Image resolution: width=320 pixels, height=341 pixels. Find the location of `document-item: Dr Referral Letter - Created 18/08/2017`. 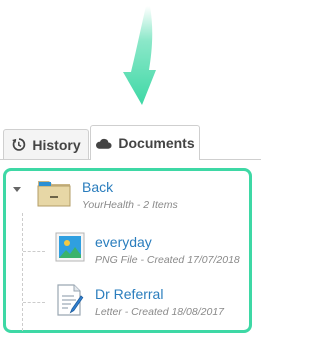

document-item: Dr Referral Letter - Created 18/08/2017 is located at coordinates (139, 302).